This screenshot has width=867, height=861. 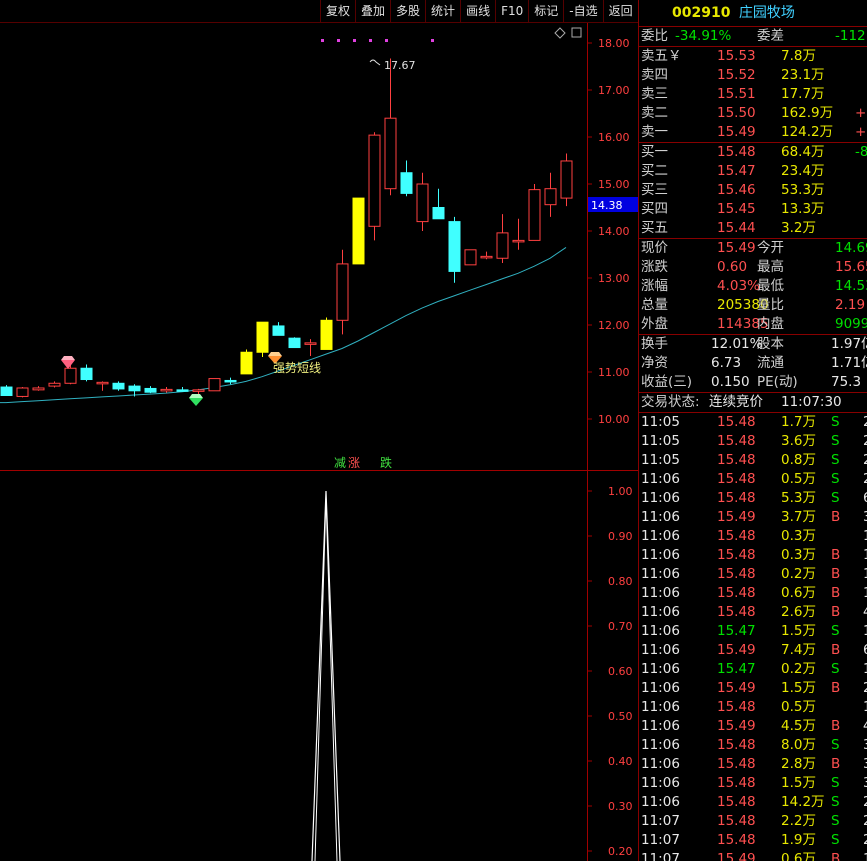 What do you see at coordinates (407, 11) in the screenshot?
I see `multi-stock-button: 多股` at bounding box center [407, 11].